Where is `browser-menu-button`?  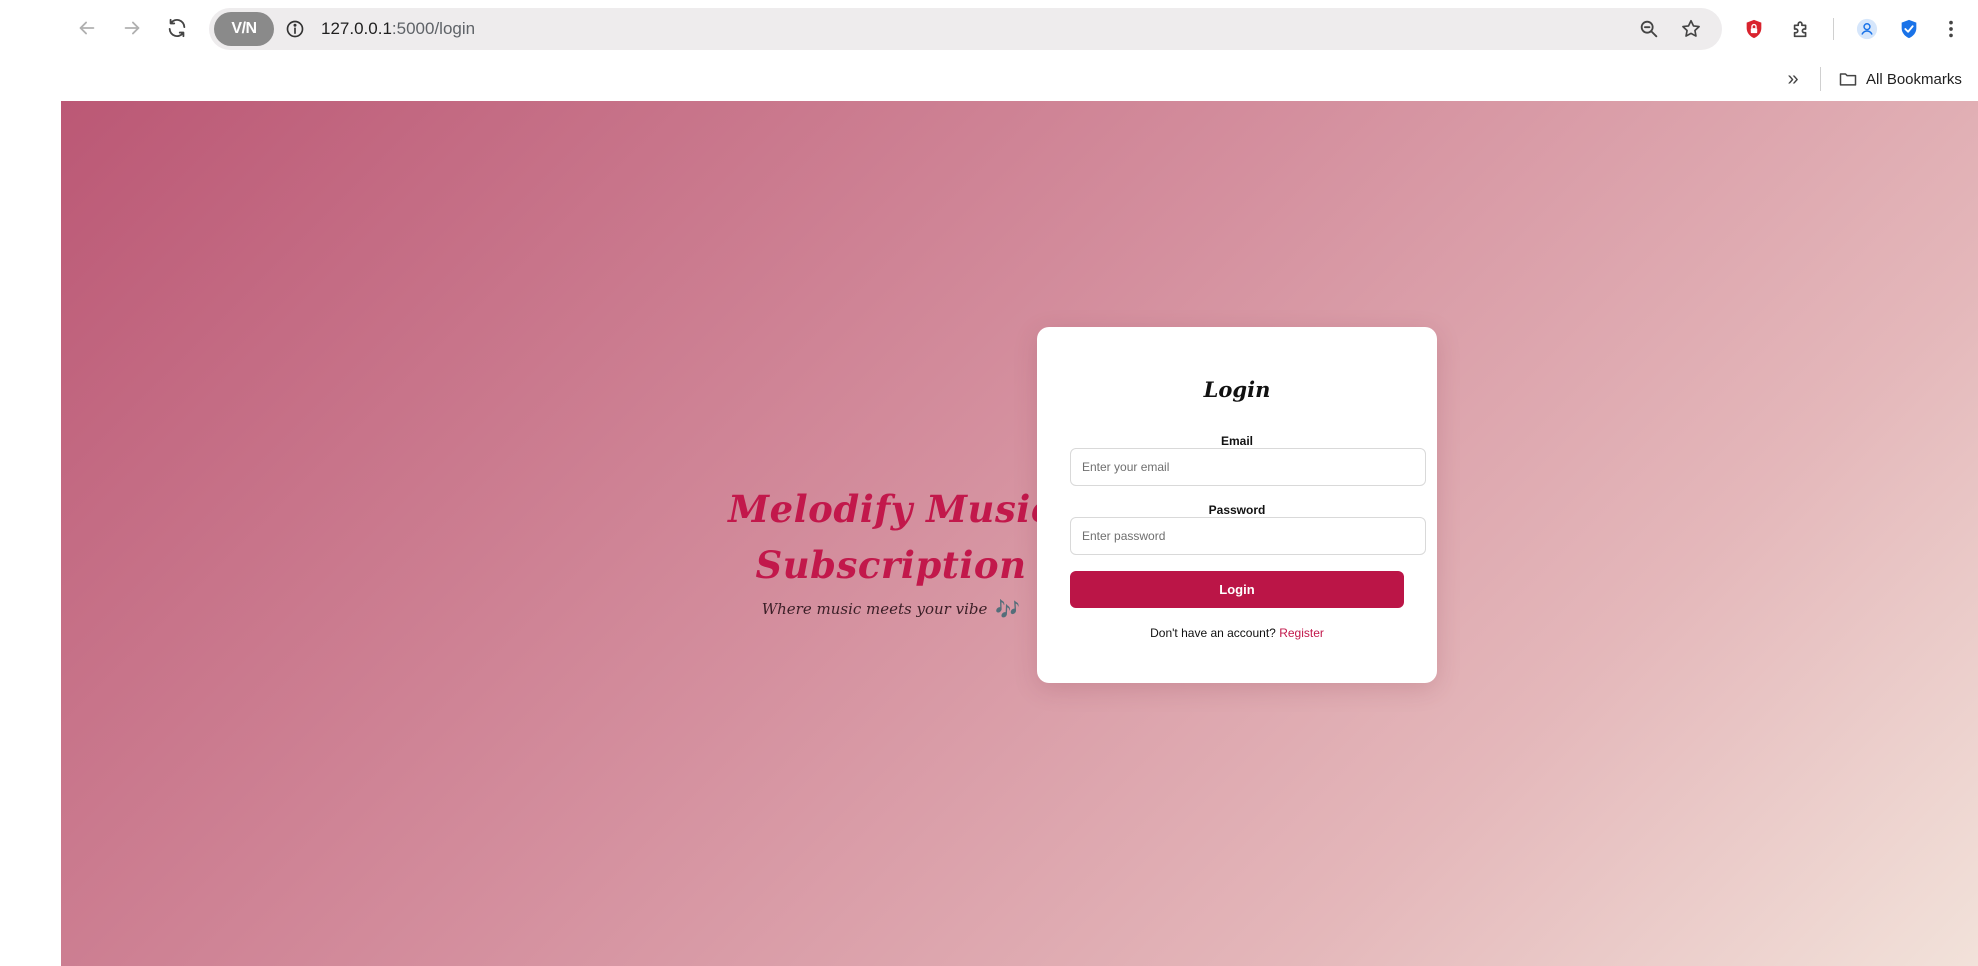 browser-menu-button is located at coordinates (1951, 29).